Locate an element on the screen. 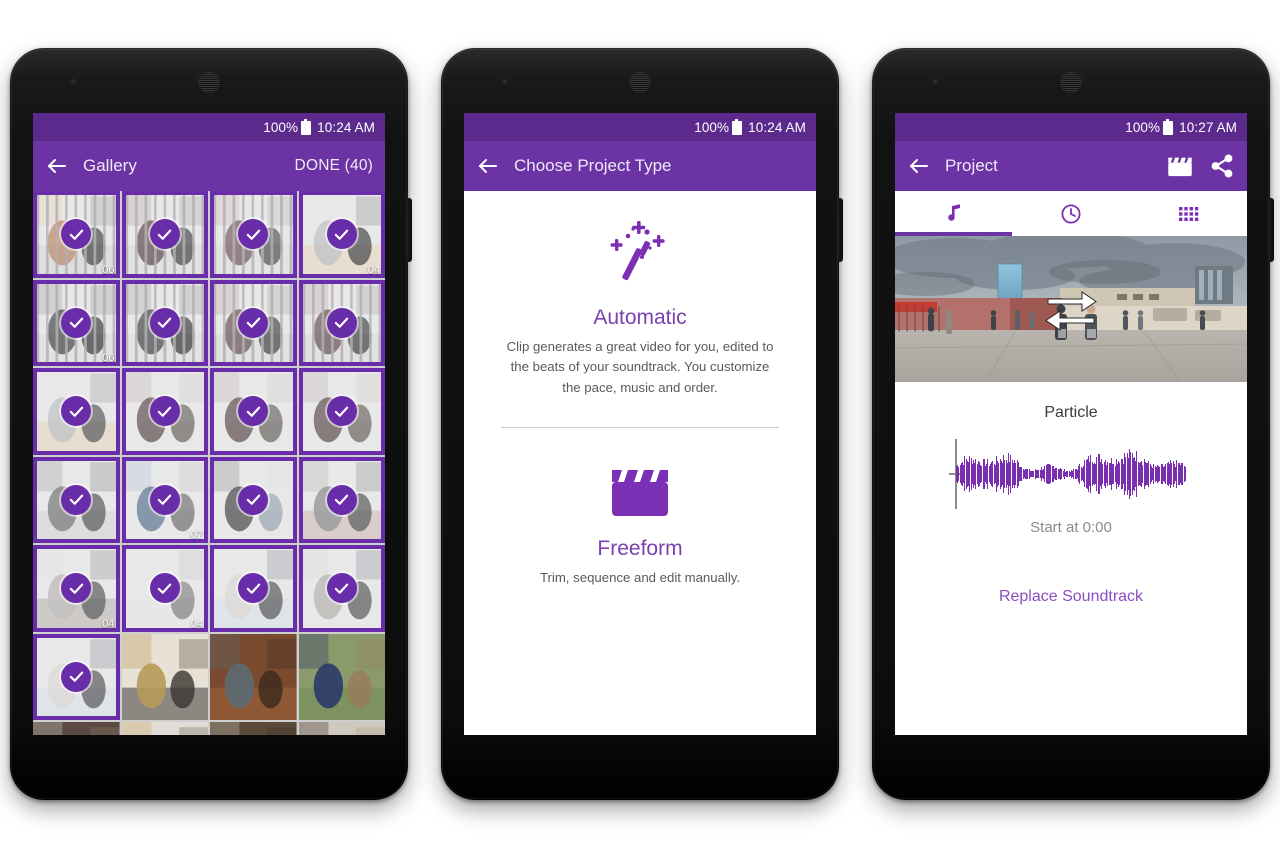  start-time-label: Start at 0:00 is located at coordinates (1071, 527).